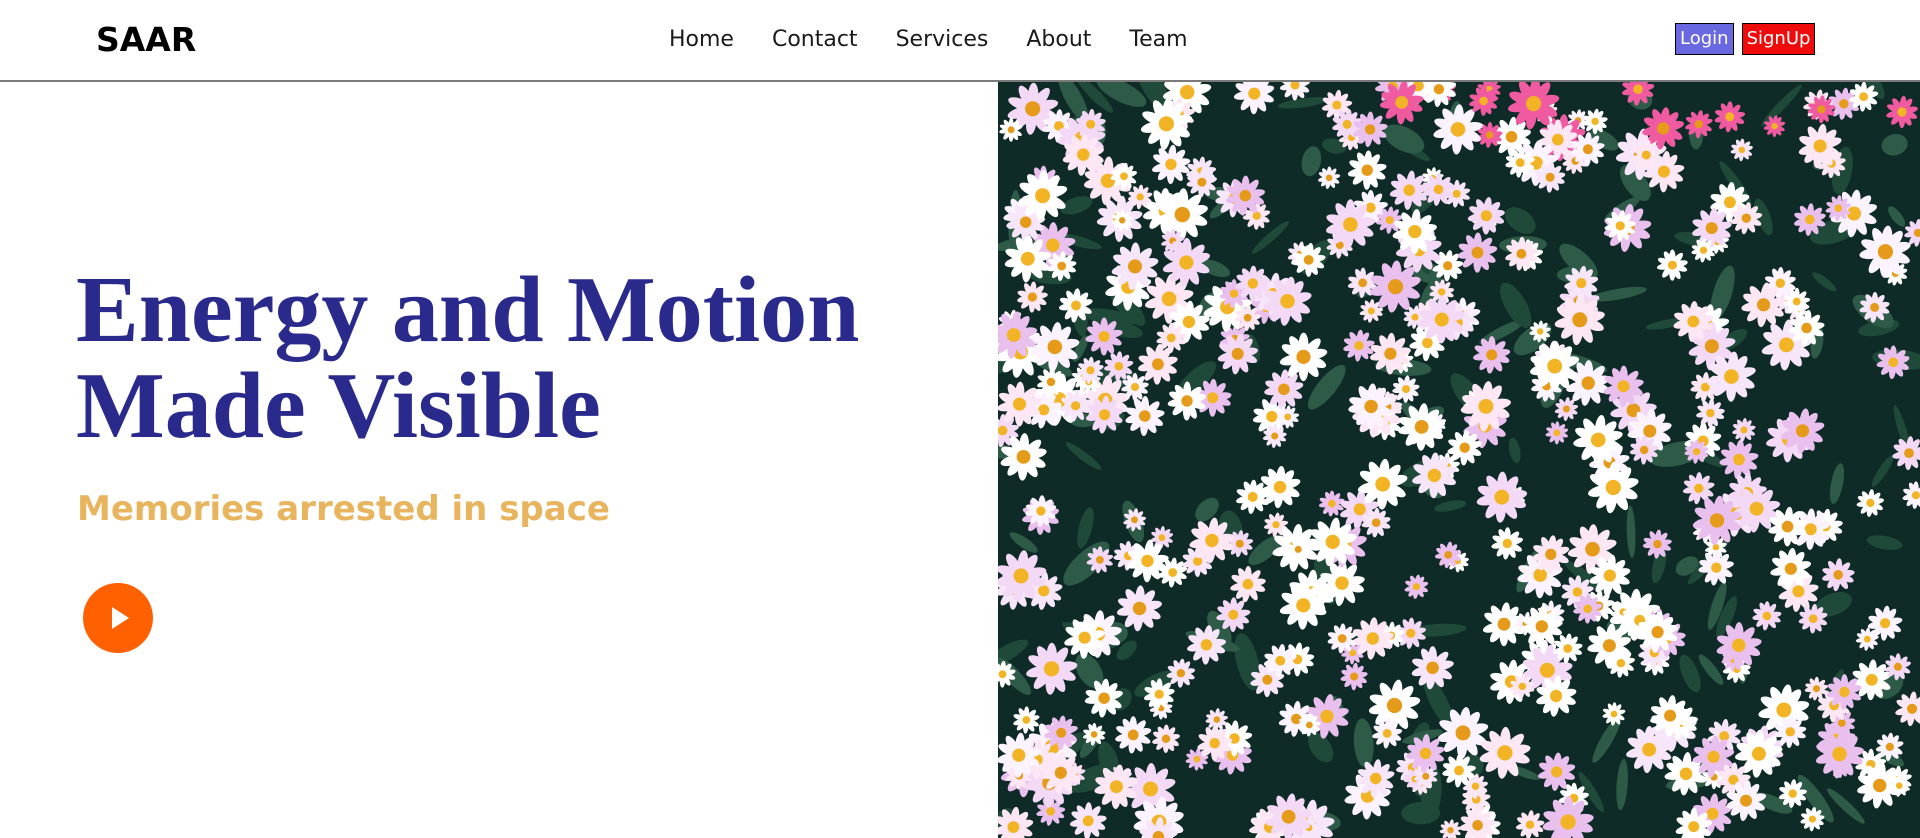 This screenshot has width=1920, height=838. What do you see at coordinates (1704, 39) in the screenshot?
I see `login-button: Login` at bounding box center [1704, 39].